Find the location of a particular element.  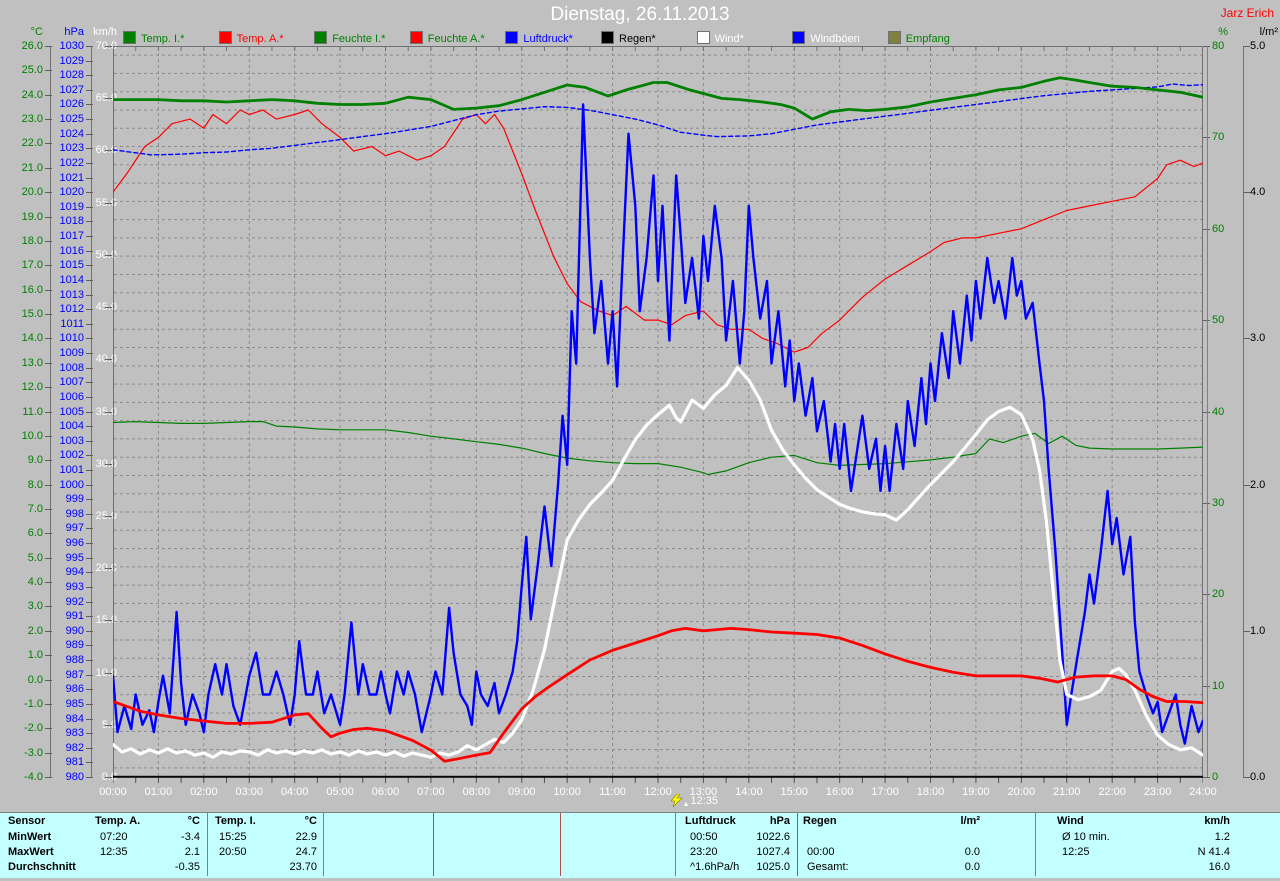

legend-item-temp-a-: Temp. A.* is located at coordinates (251, 38).